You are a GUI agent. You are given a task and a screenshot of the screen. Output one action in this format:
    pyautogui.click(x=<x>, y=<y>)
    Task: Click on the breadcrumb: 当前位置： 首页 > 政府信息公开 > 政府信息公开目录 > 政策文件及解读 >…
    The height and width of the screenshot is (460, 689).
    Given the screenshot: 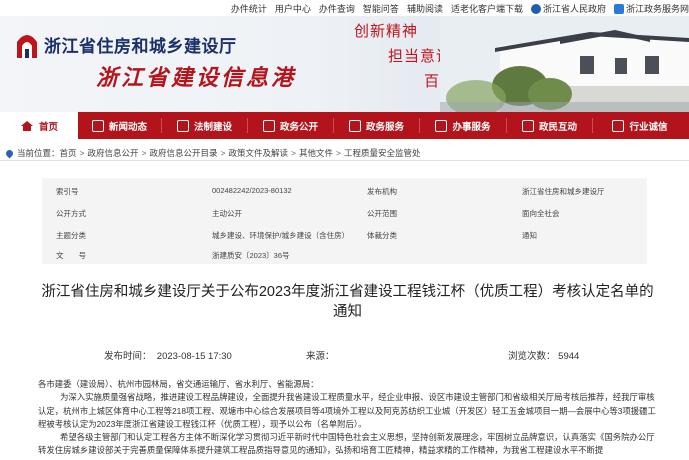 What is the action you would take?
    pyautogui.click(x=212, y=153)
    